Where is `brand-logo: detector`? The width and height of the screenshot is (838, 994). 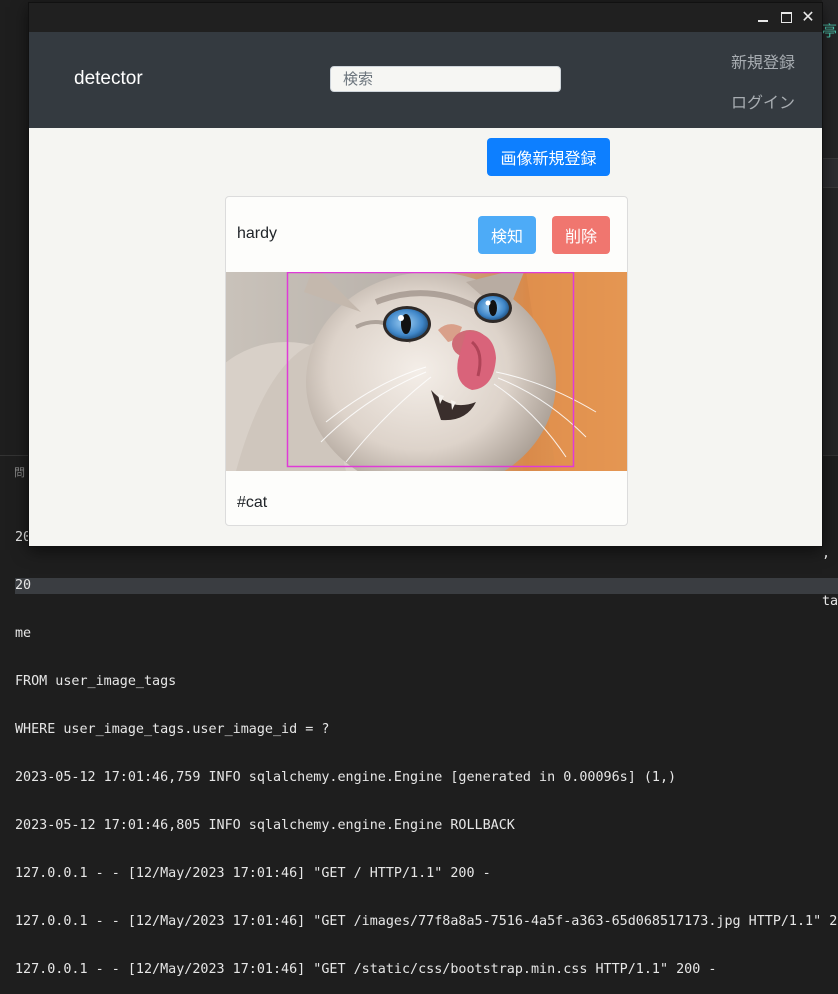 brand-logo: detector is located at coordinates (108, 79).